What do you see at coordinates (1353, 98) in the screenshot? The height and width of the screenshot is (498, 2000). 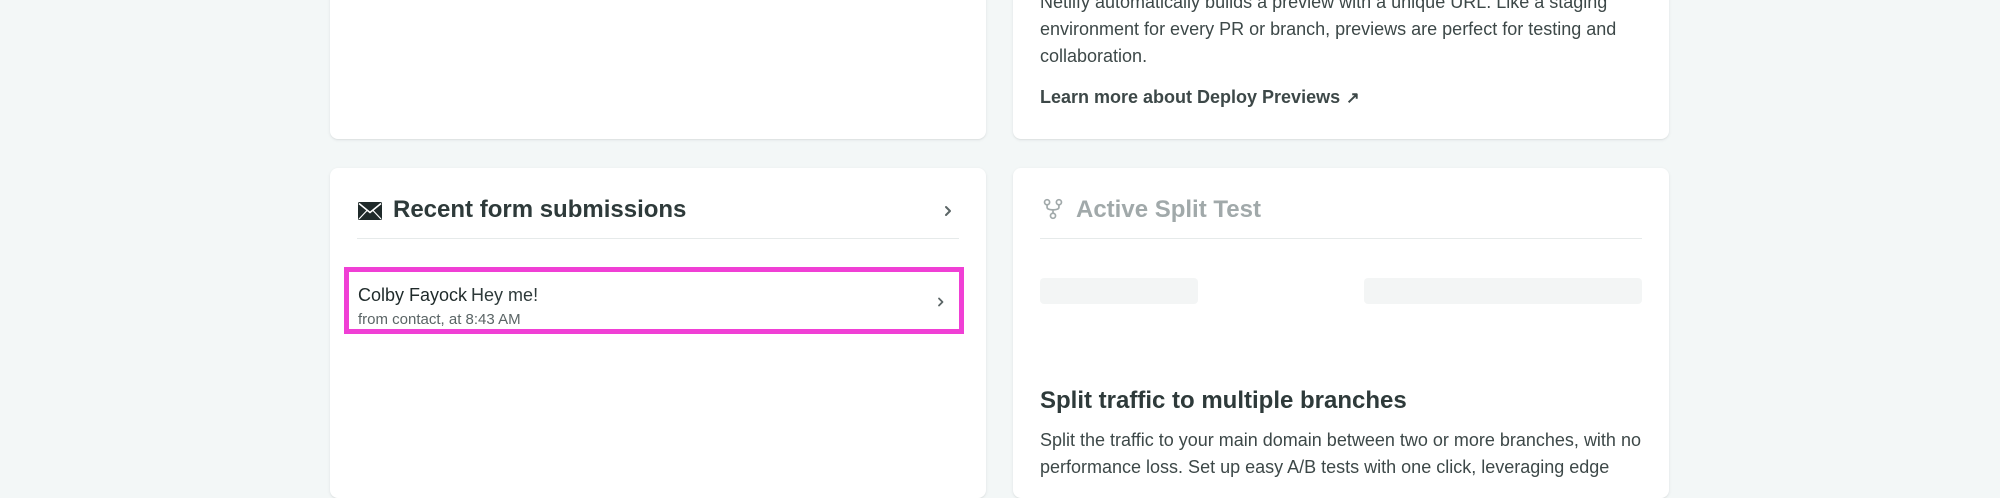 I see `arrow-up-right-icon: ↗` at bounding box center [1353, 98].